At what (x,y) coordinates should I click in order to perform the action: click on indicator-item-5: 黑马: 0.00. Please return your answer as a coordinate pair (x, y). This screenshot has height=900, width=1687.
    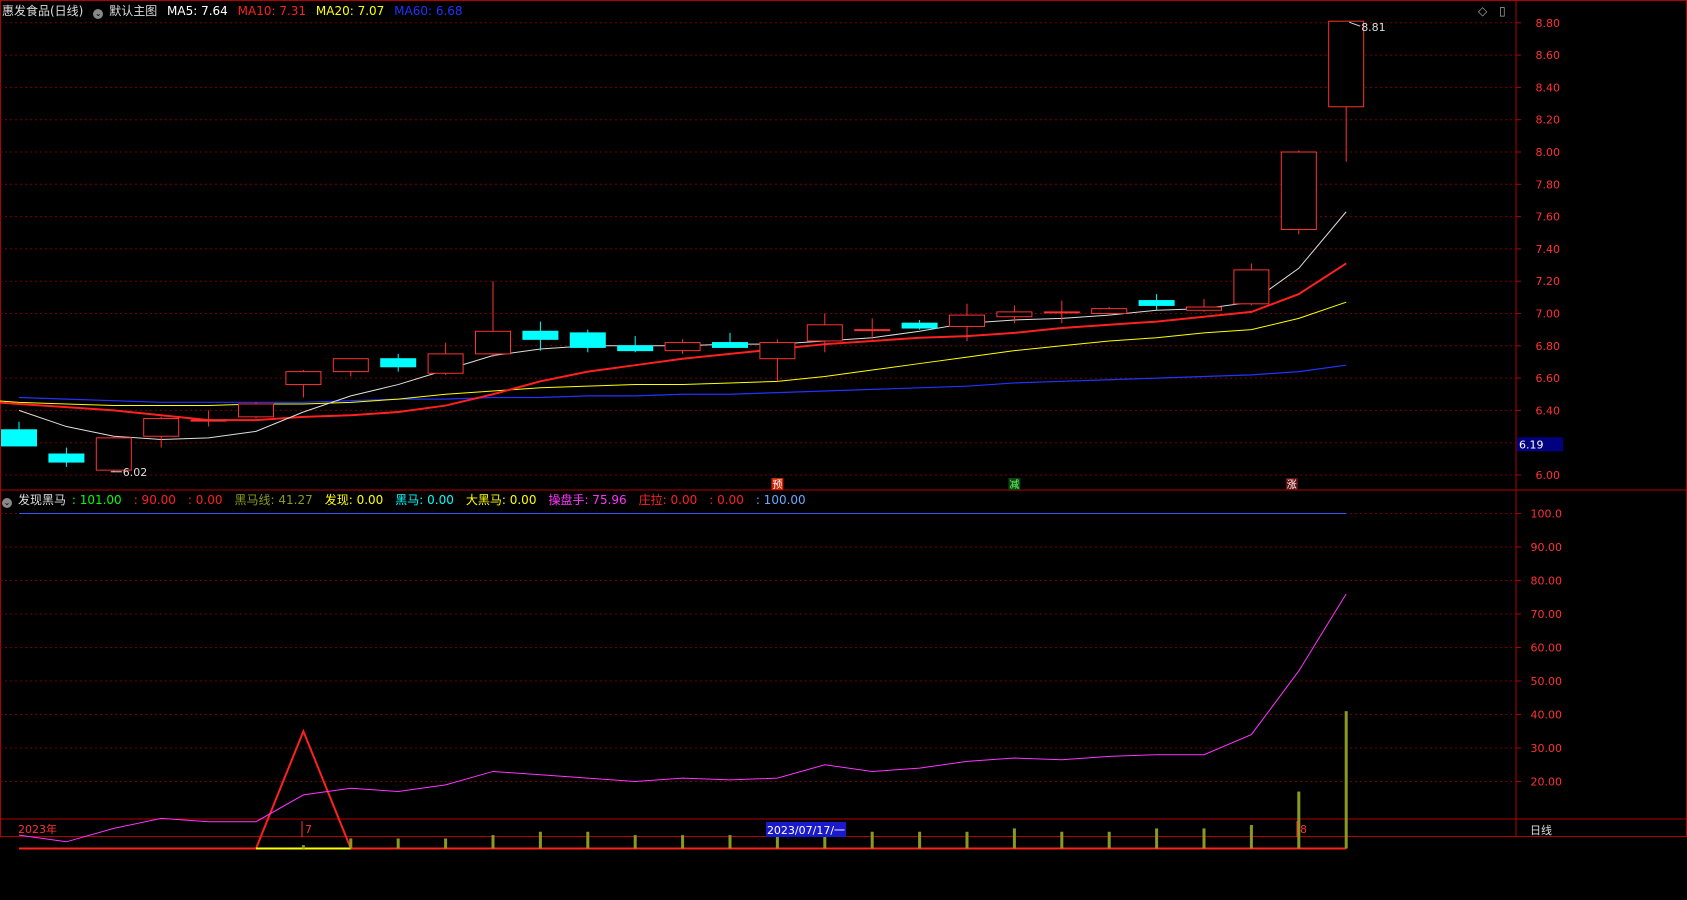
    Looking at the image, I should click on (424, 500).